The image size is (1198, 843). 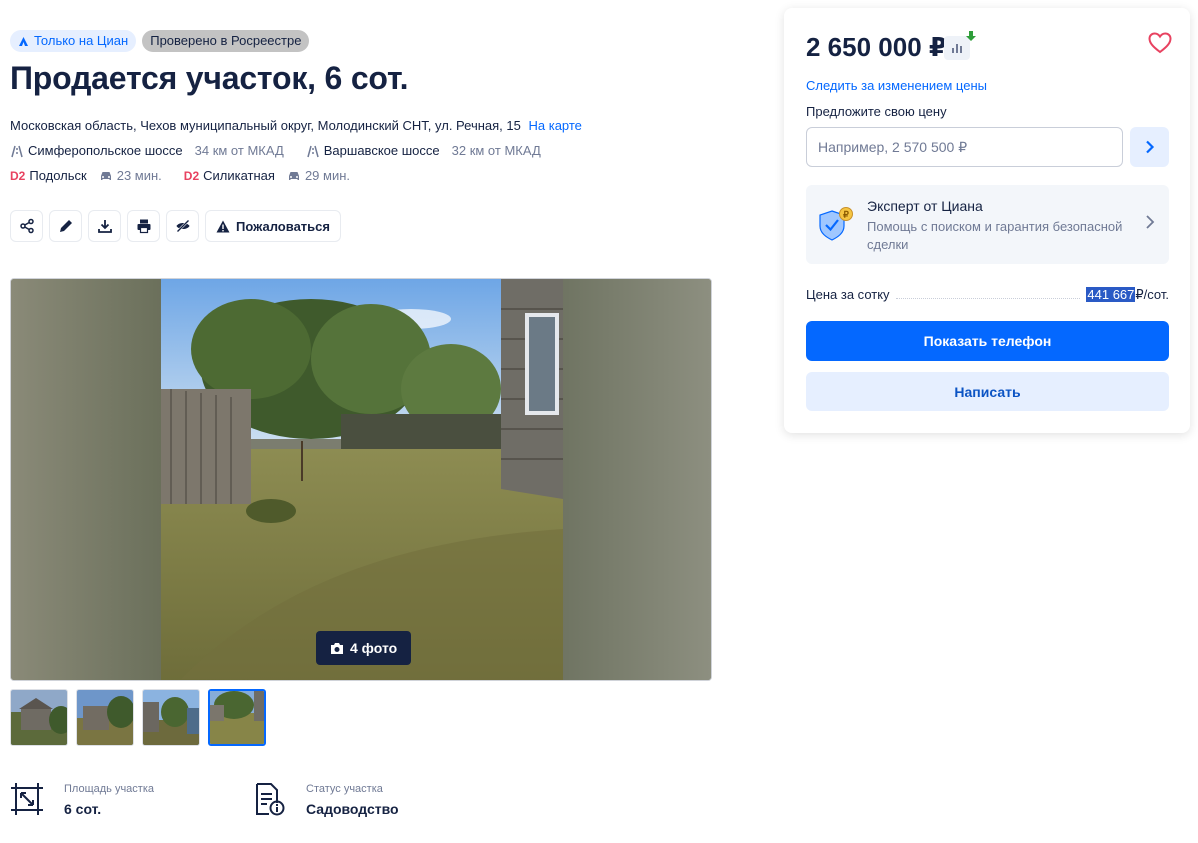 I want to click on only-cian-label: Только на Циан, so click(x=81, y=40).